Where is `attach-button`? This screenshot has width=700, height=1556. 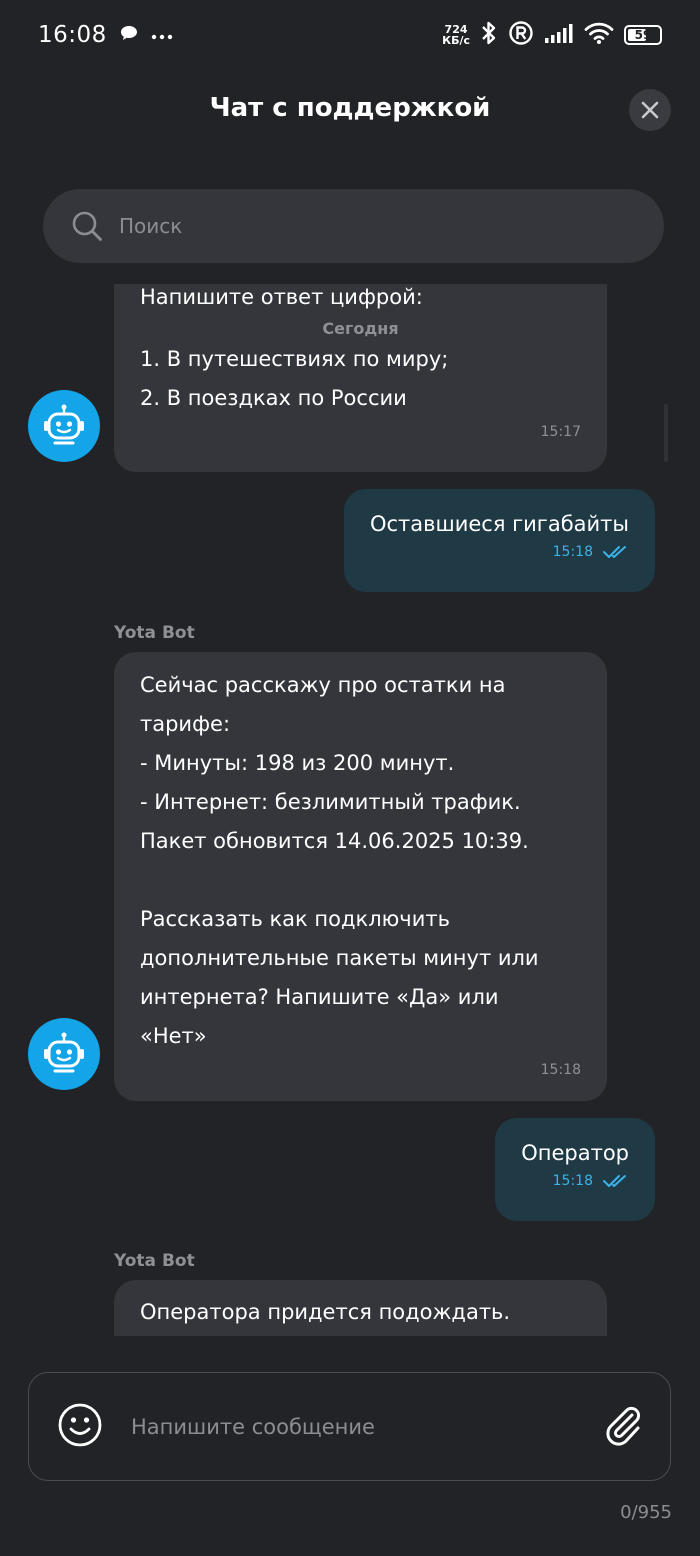 attach-button is located at coordinates (623, 1427).